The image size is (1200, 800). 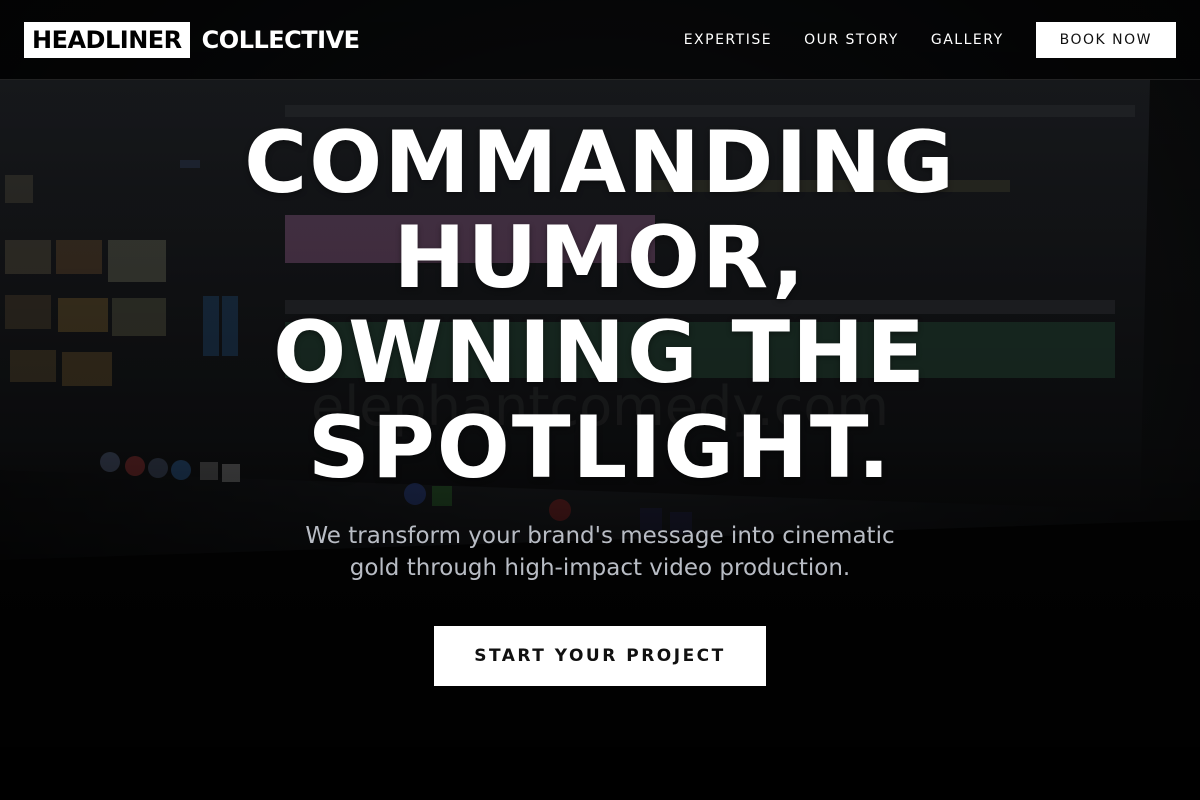 What do you see at coordinates (600, 353) in the screenshot?
I see `headline-line-3: OWNING THE` at bounding box center [600, 353].